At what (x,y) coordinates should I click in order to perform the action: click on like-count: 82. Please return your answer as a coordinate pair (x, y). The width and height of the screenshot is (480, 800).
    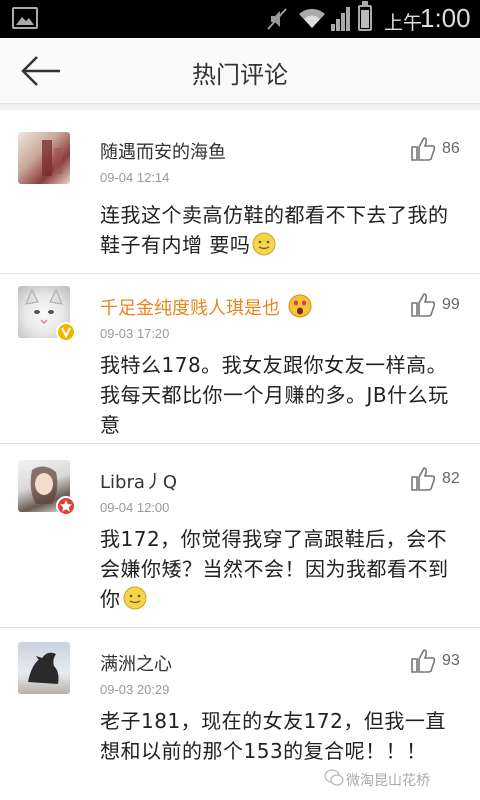
    Looking at the image, I should click on (451, 478).